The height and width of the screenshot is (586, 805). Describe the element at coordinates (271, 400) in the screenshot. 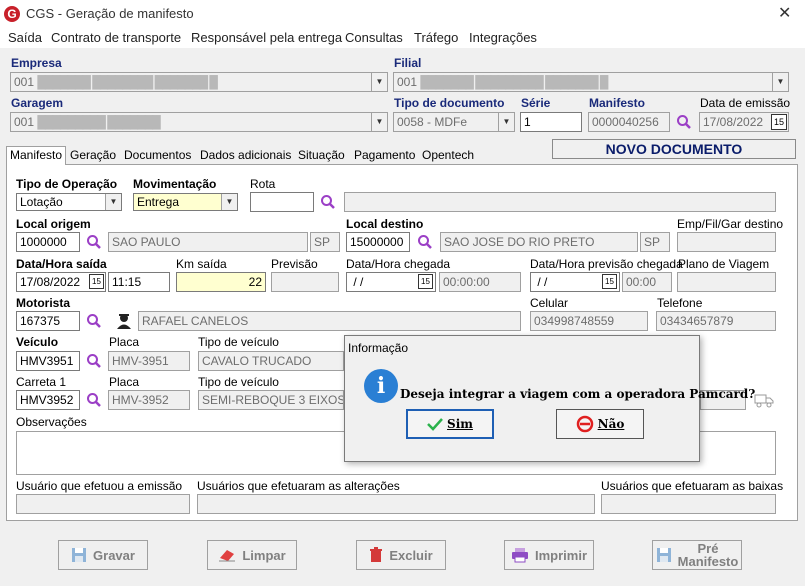

I see `carreta-tipo: SEMI-REBOQUE 3 EIXOS` at that location.